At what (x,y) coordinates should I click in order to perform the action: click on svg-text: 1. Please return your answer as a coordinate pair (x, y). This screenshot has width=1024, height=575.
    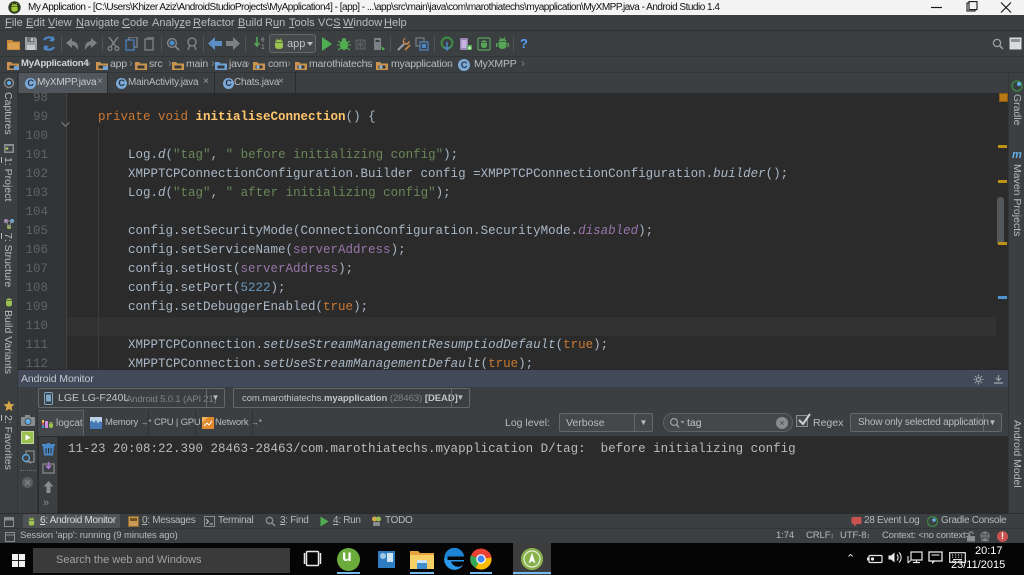
    Looking at the image, I should click on (263, 47).